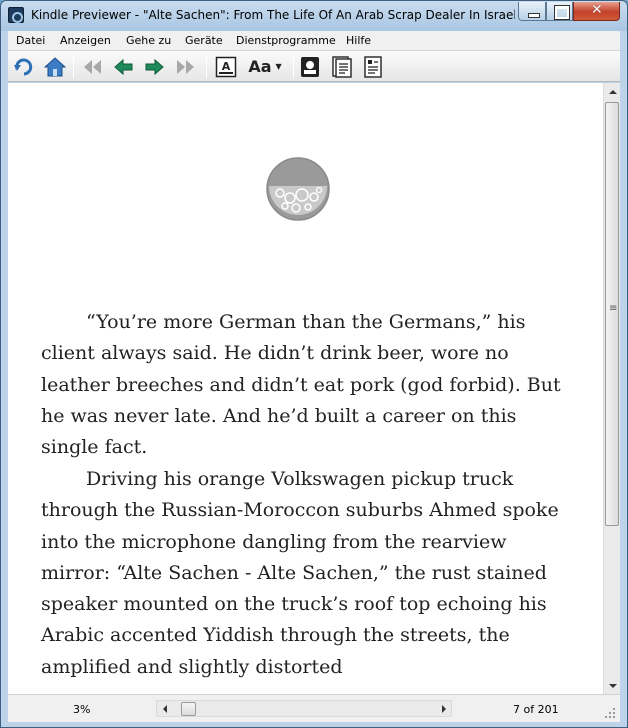 The width and height of the screenshot is (628, 728). What do you see at coordinates (30, 40) in the screenshot?
I see `menu-datei: Datei` at bounding box center [30, 40].